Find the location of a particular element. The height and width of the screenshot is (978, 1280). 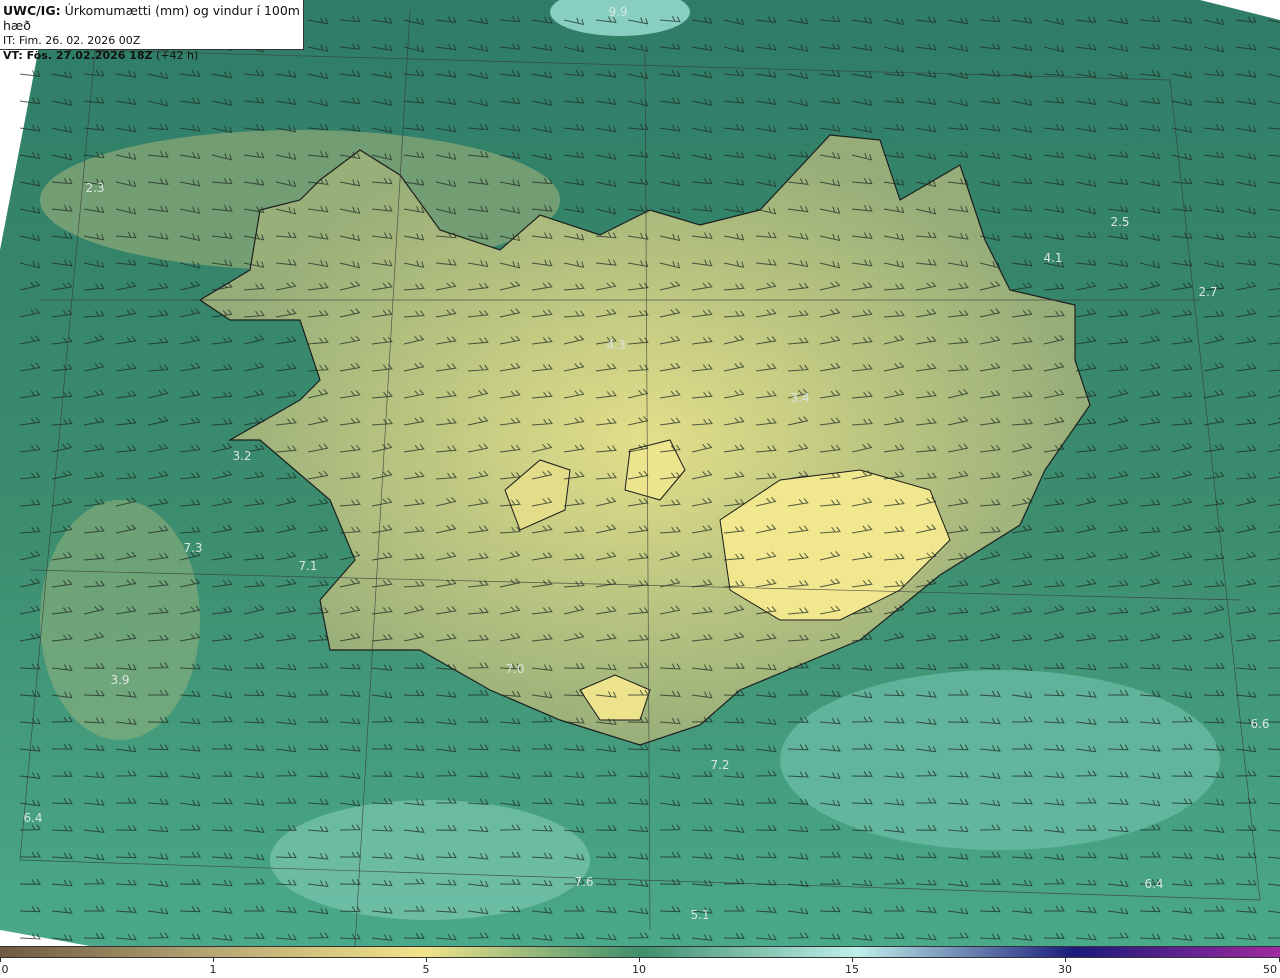

cb-tick-label: 5 is located at coordinates (426, 969).